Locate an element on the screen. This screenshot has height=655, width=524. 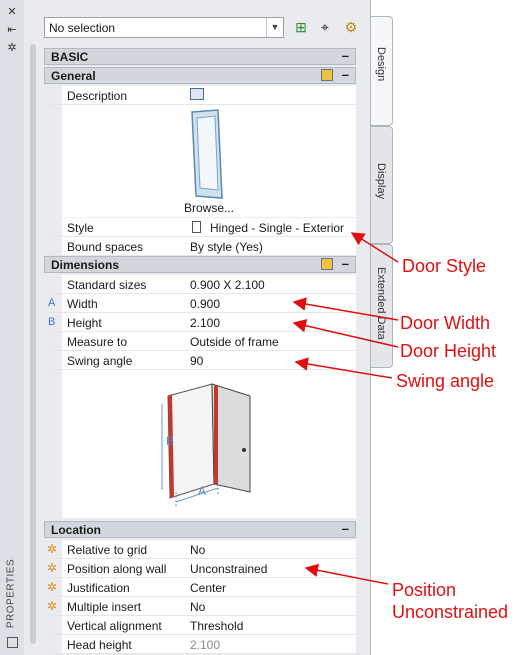
annotation-position: Position is located at coordinates (424, 590).